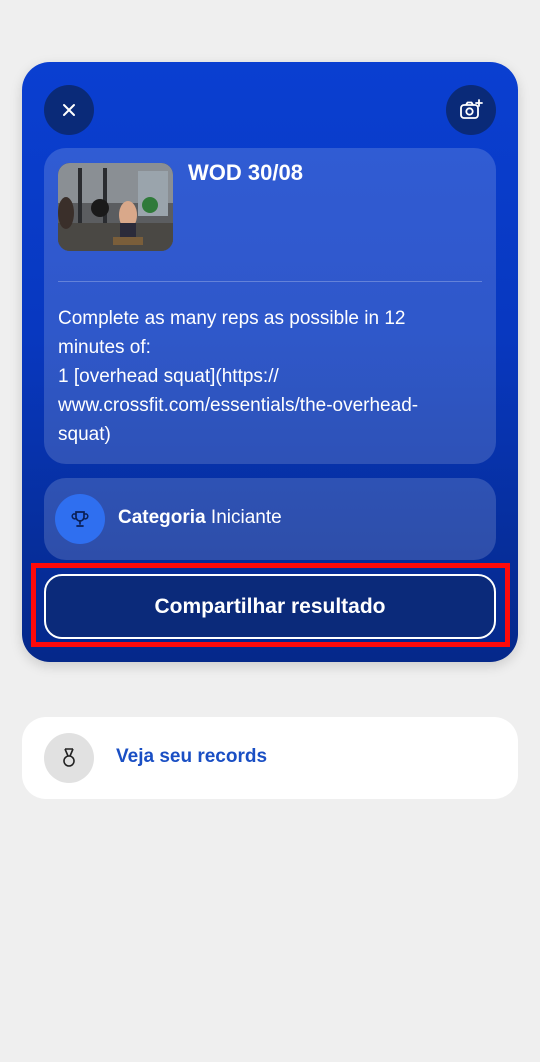  Describe the element at coordinates (162, 517) in the screenshot. I see `category-label: Categoria` at that location.